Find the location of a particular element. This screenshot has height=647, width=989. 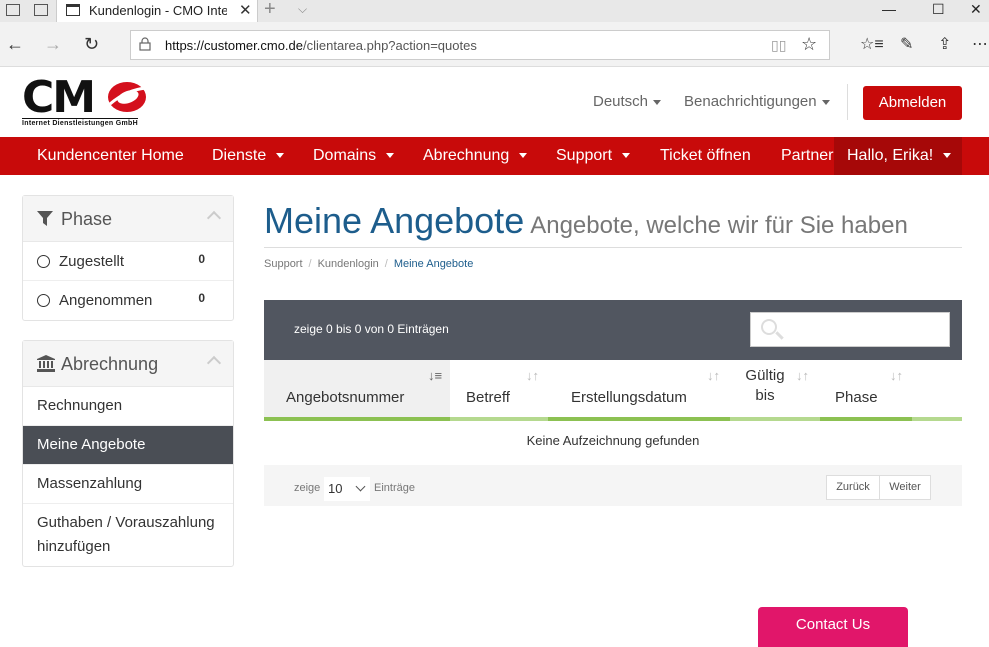

close-tab-icon: ✕ is located at coordinates (245, 10).